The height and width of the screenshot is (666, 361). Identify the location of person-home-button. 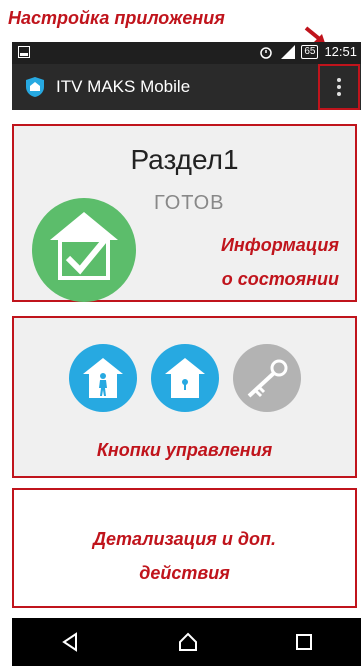
(102, 378).